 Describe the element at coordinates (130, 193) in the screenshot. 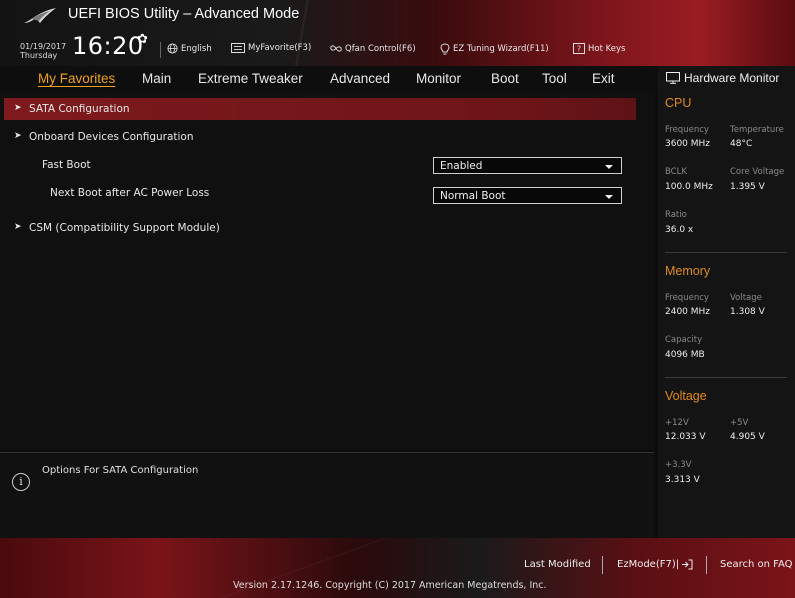

I see `setting-label: Next Boot after AC Power Loss` at that location.